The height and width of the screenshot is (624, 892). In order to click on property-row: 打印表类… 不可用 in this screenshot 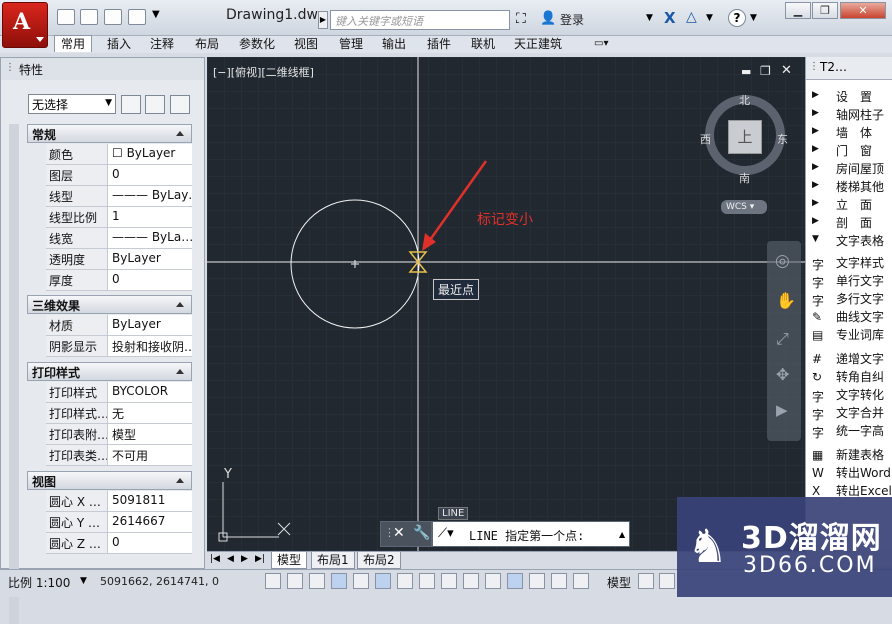, I will do `click(119, 455)`.